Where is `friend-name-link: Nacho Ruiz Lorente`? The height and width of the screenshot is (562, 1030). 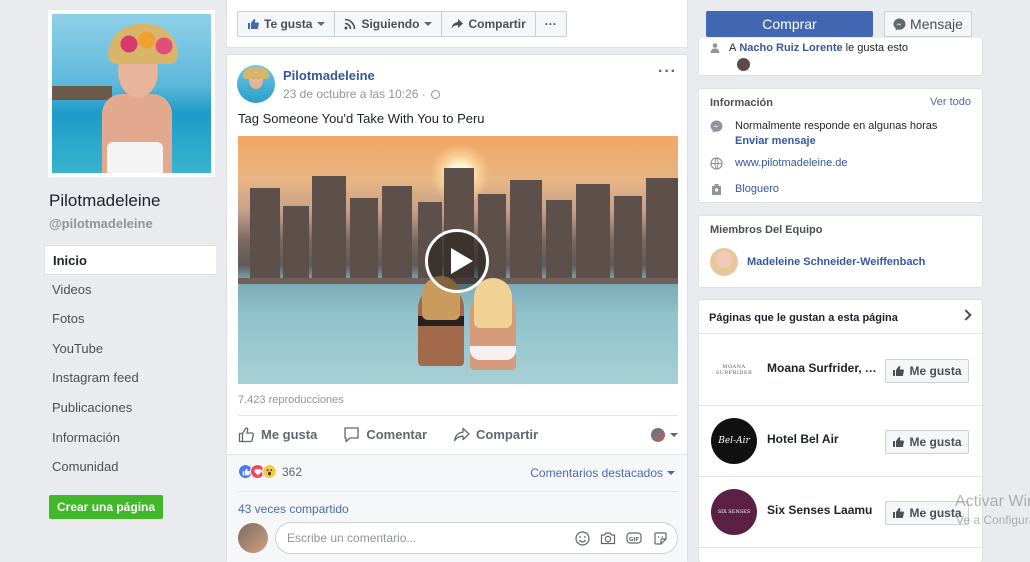 friend-name-link: Nacho Ruiz Lorente is located at coordinates (790, 48).